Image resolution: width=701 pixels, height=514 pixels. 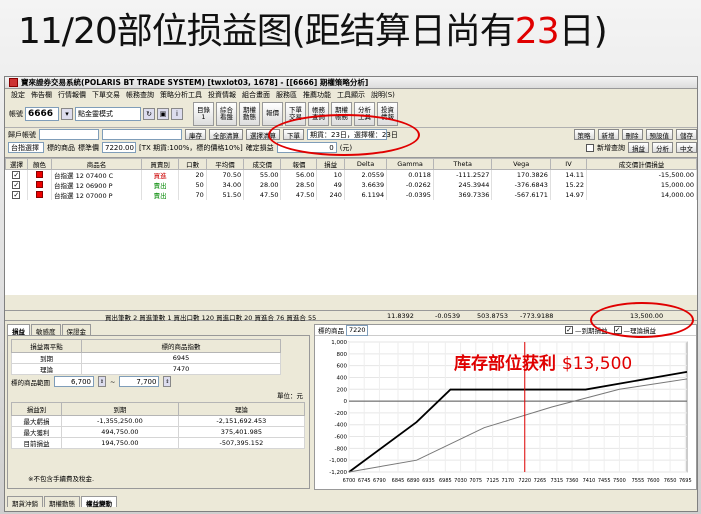 What do you see at coordinates (263, 134) in the screenshot?
I see `clear-selected-button: 選擇清算` at bounding box center [263, 134].